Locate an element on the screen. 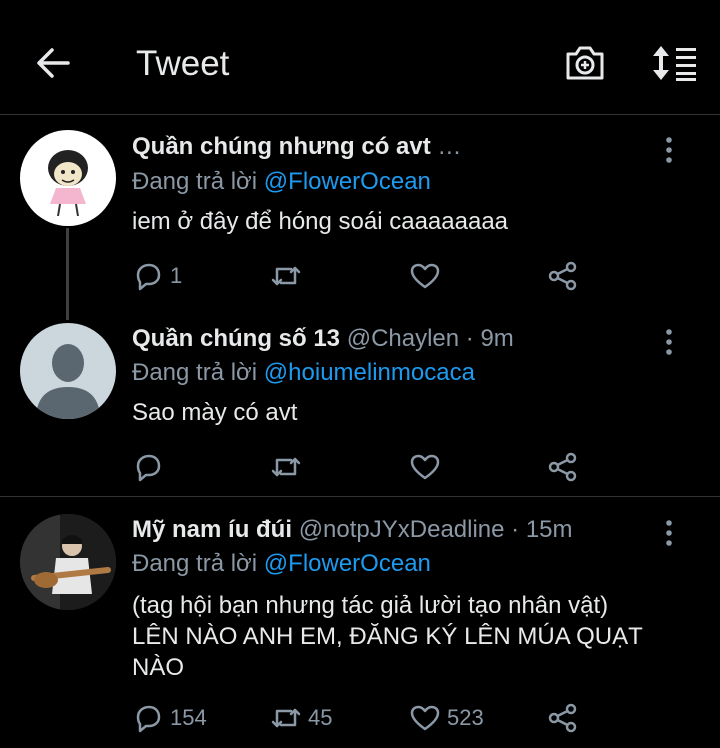 This screenshot has width=720, height=748. page-title: Tweet is located at coordinates (183, 63).